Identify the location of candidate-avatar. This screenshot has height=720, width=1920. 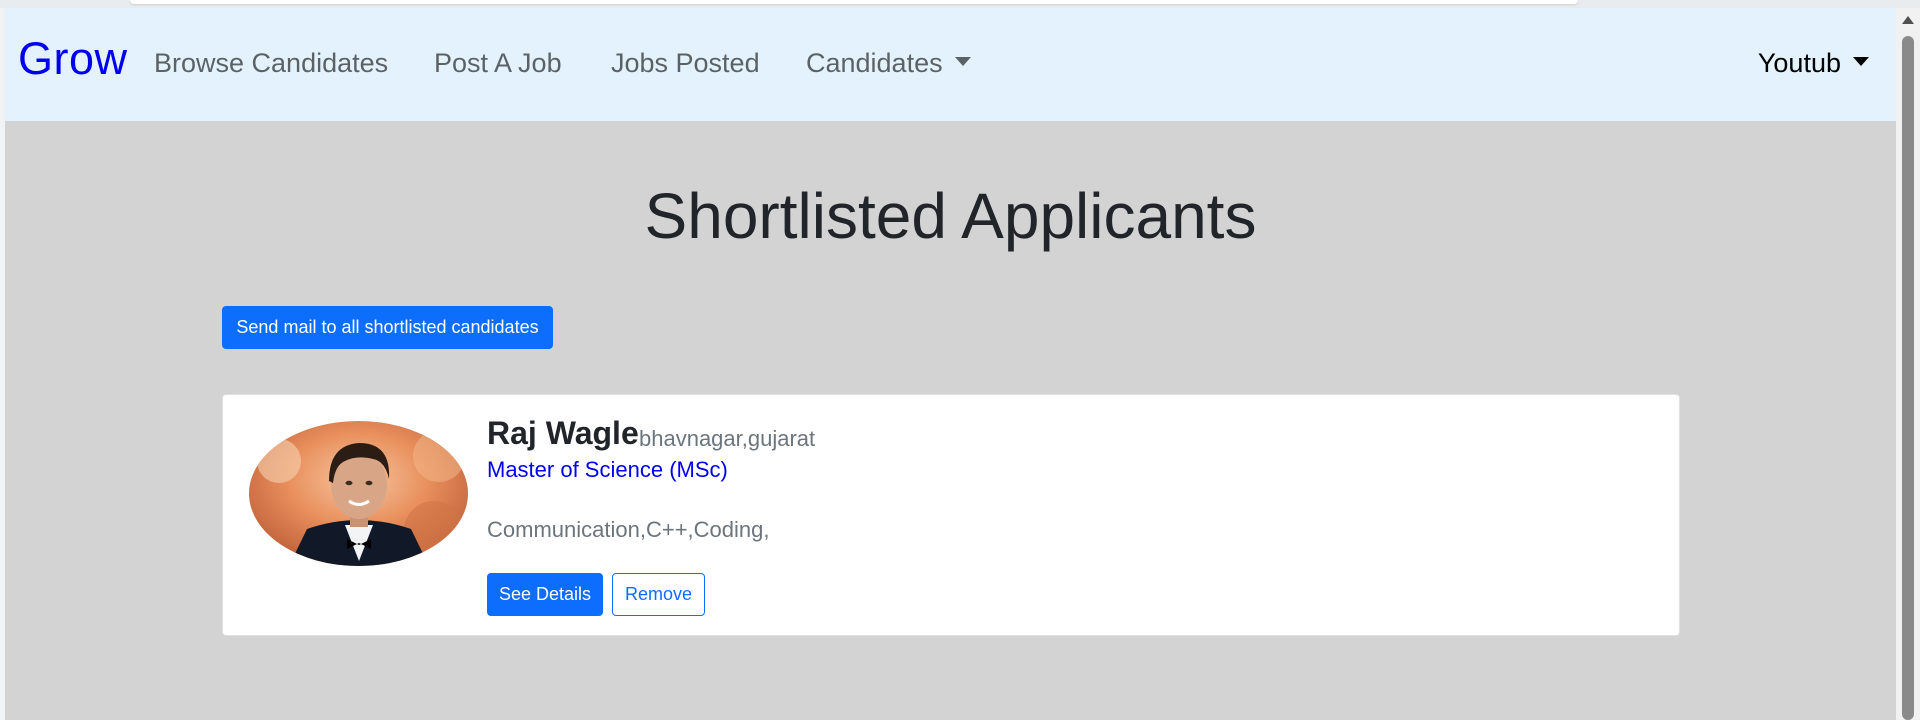
(358, 493).